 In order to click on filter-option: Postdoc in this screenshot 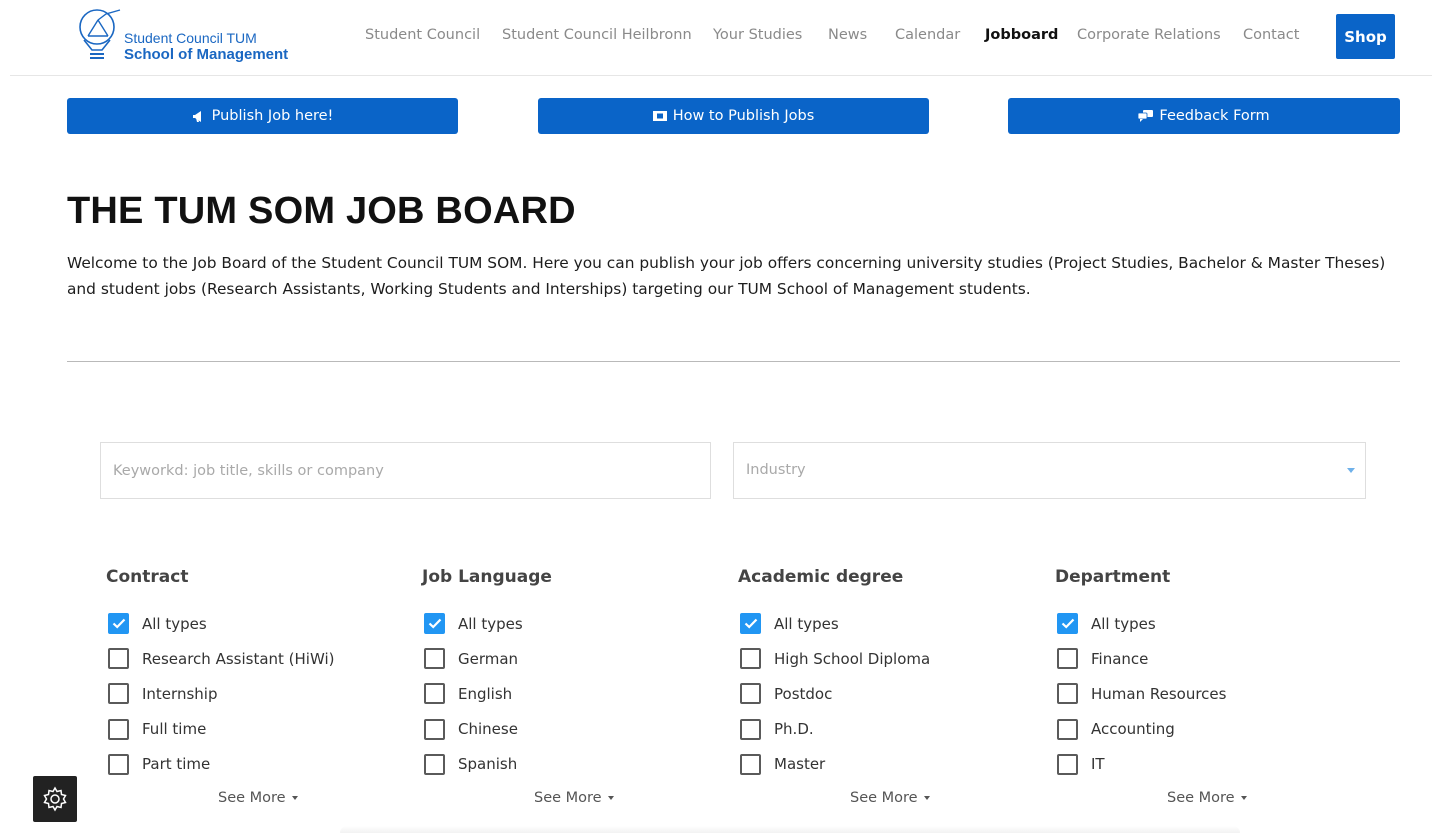, I will do `click(878, 693)`.